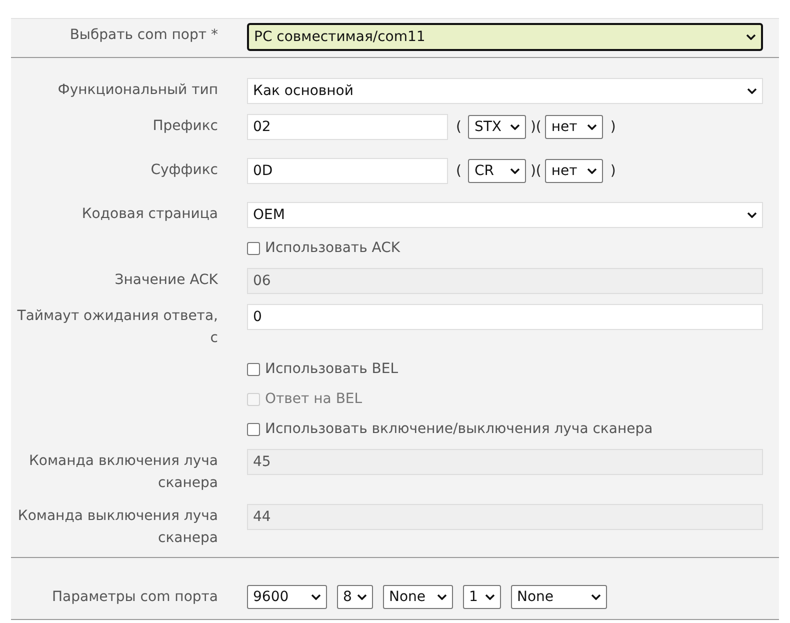 The image size is (790, 623). I want to click on checkbox: Использовать включение/выключения луча сканера, so click(450, 429).